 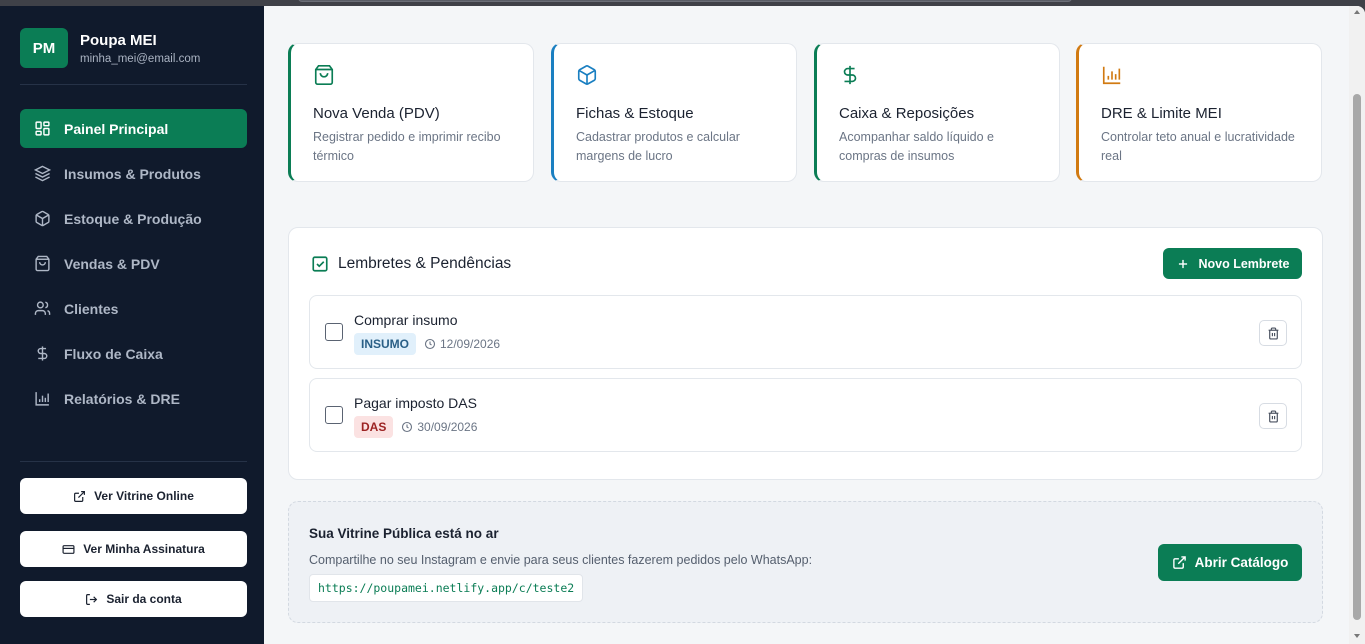 I want to click on card-title: Caixa & Reposições, so click(x=907, y=113).